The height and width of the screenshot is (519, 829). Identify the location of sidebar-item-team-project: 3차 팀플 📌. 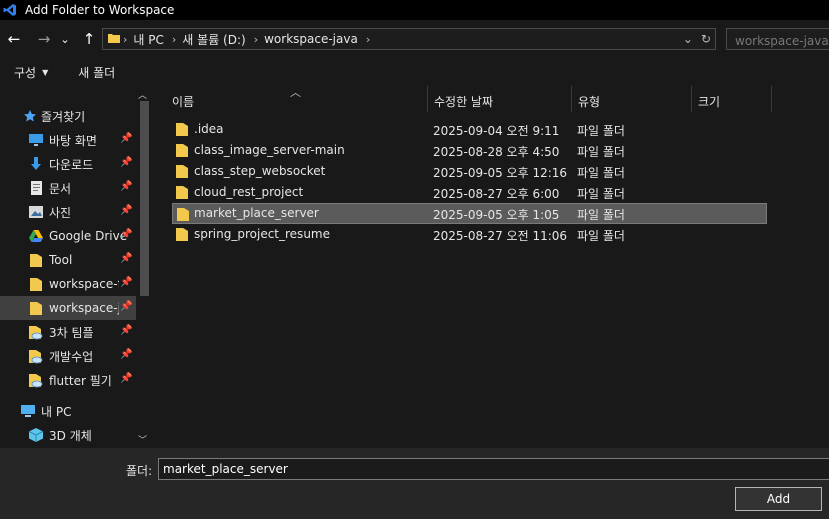
(68, 332).